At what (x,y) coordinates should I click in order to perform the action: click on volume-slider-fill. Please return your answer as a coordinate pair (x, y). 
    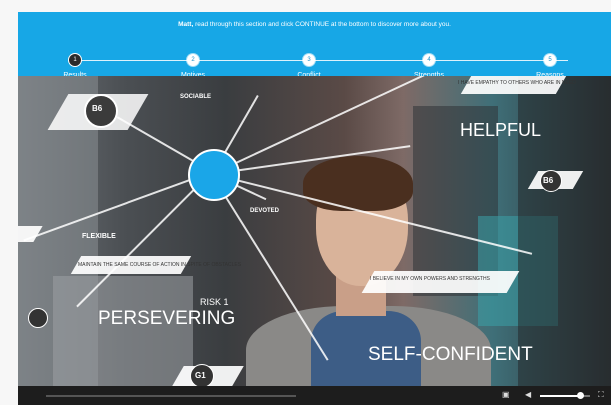
    Looking at the image, I should click on (560, 396).